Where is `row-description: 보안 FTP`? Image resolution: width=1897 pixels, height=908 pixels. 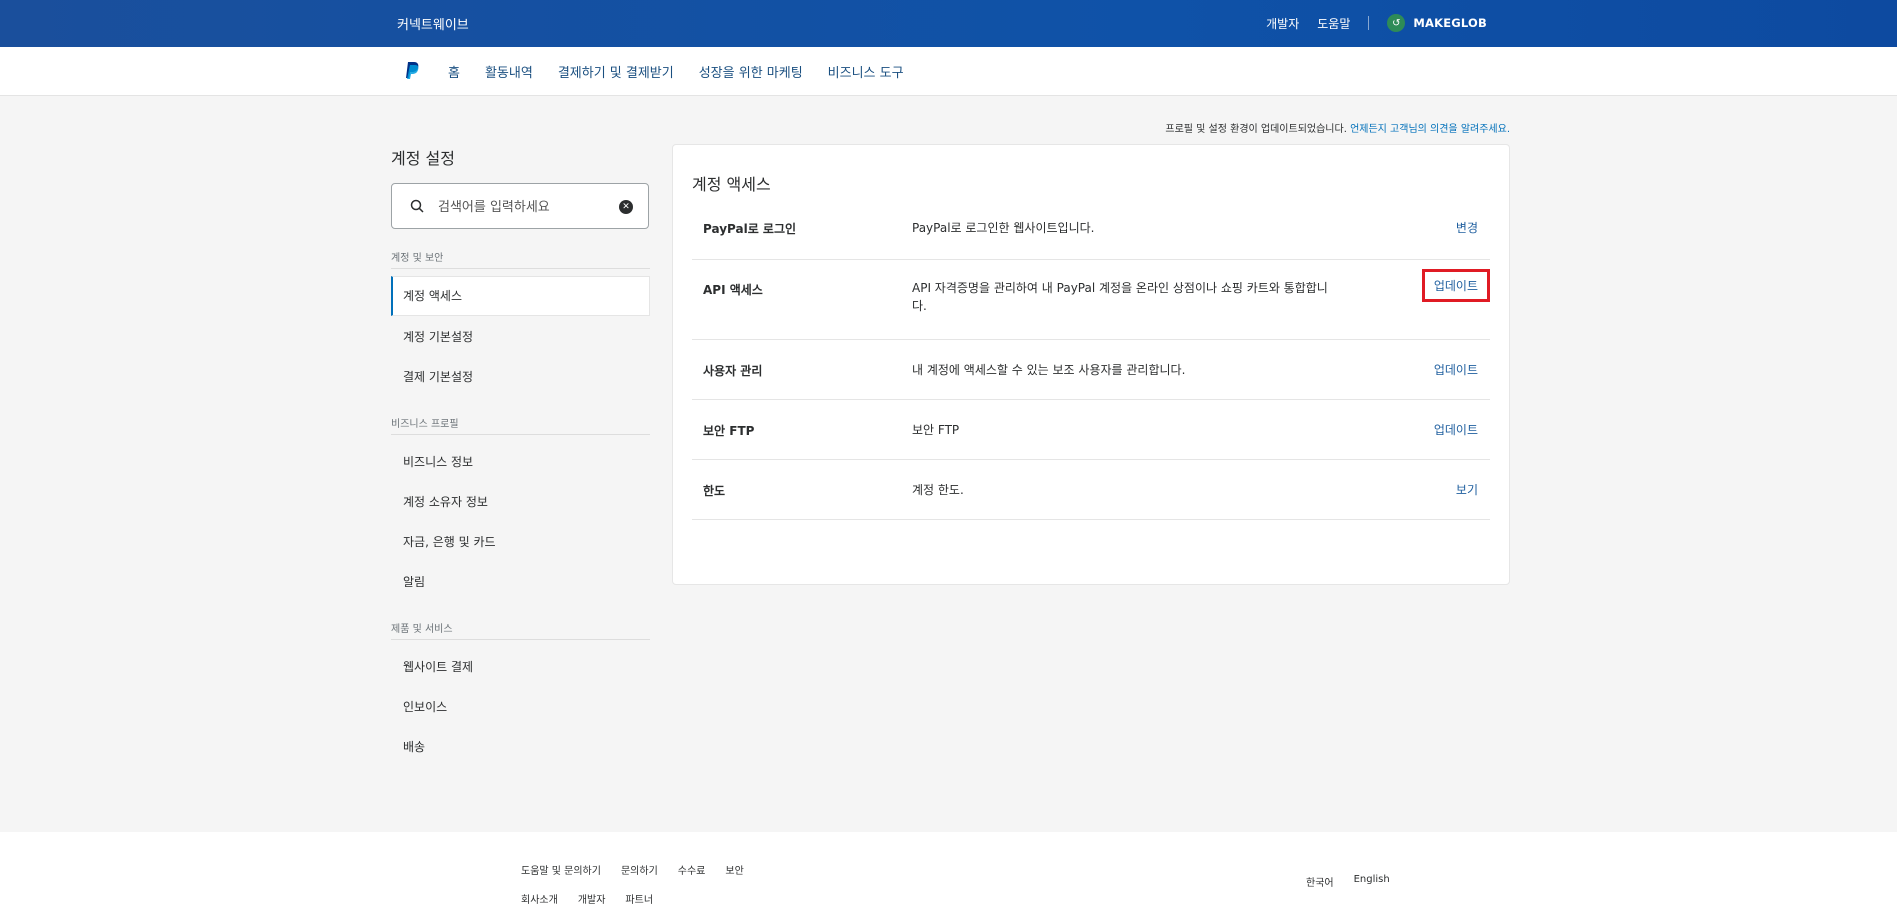 row-description: 보안 FTP is located at coordinates (936, 430).